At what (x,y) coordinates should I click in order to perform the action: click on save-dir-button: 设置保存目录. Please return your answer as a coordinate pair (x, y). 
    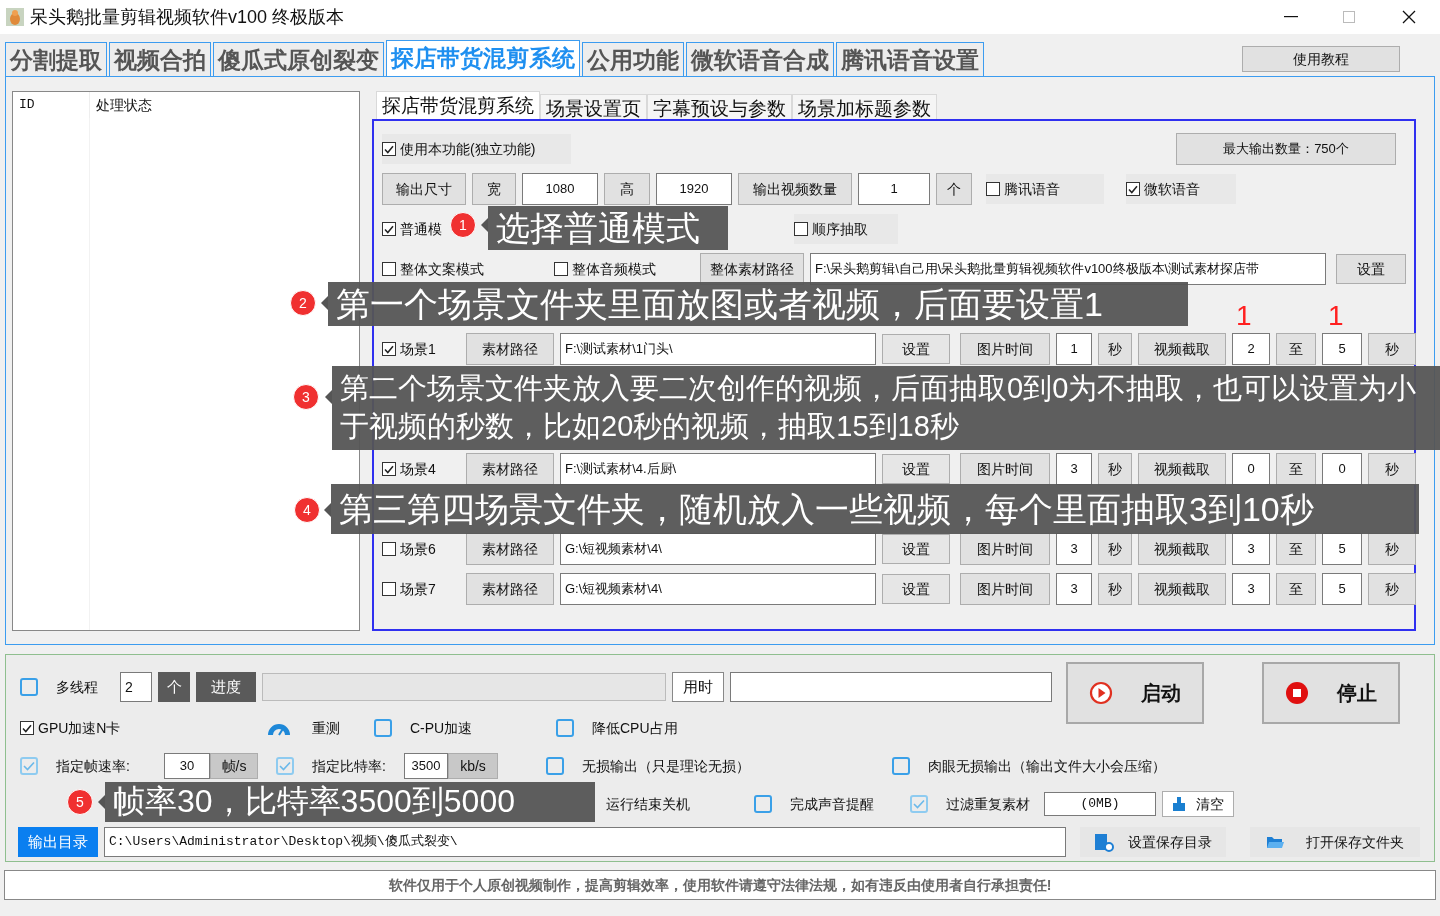
    Looking at the image, I should click on (1153, 842).